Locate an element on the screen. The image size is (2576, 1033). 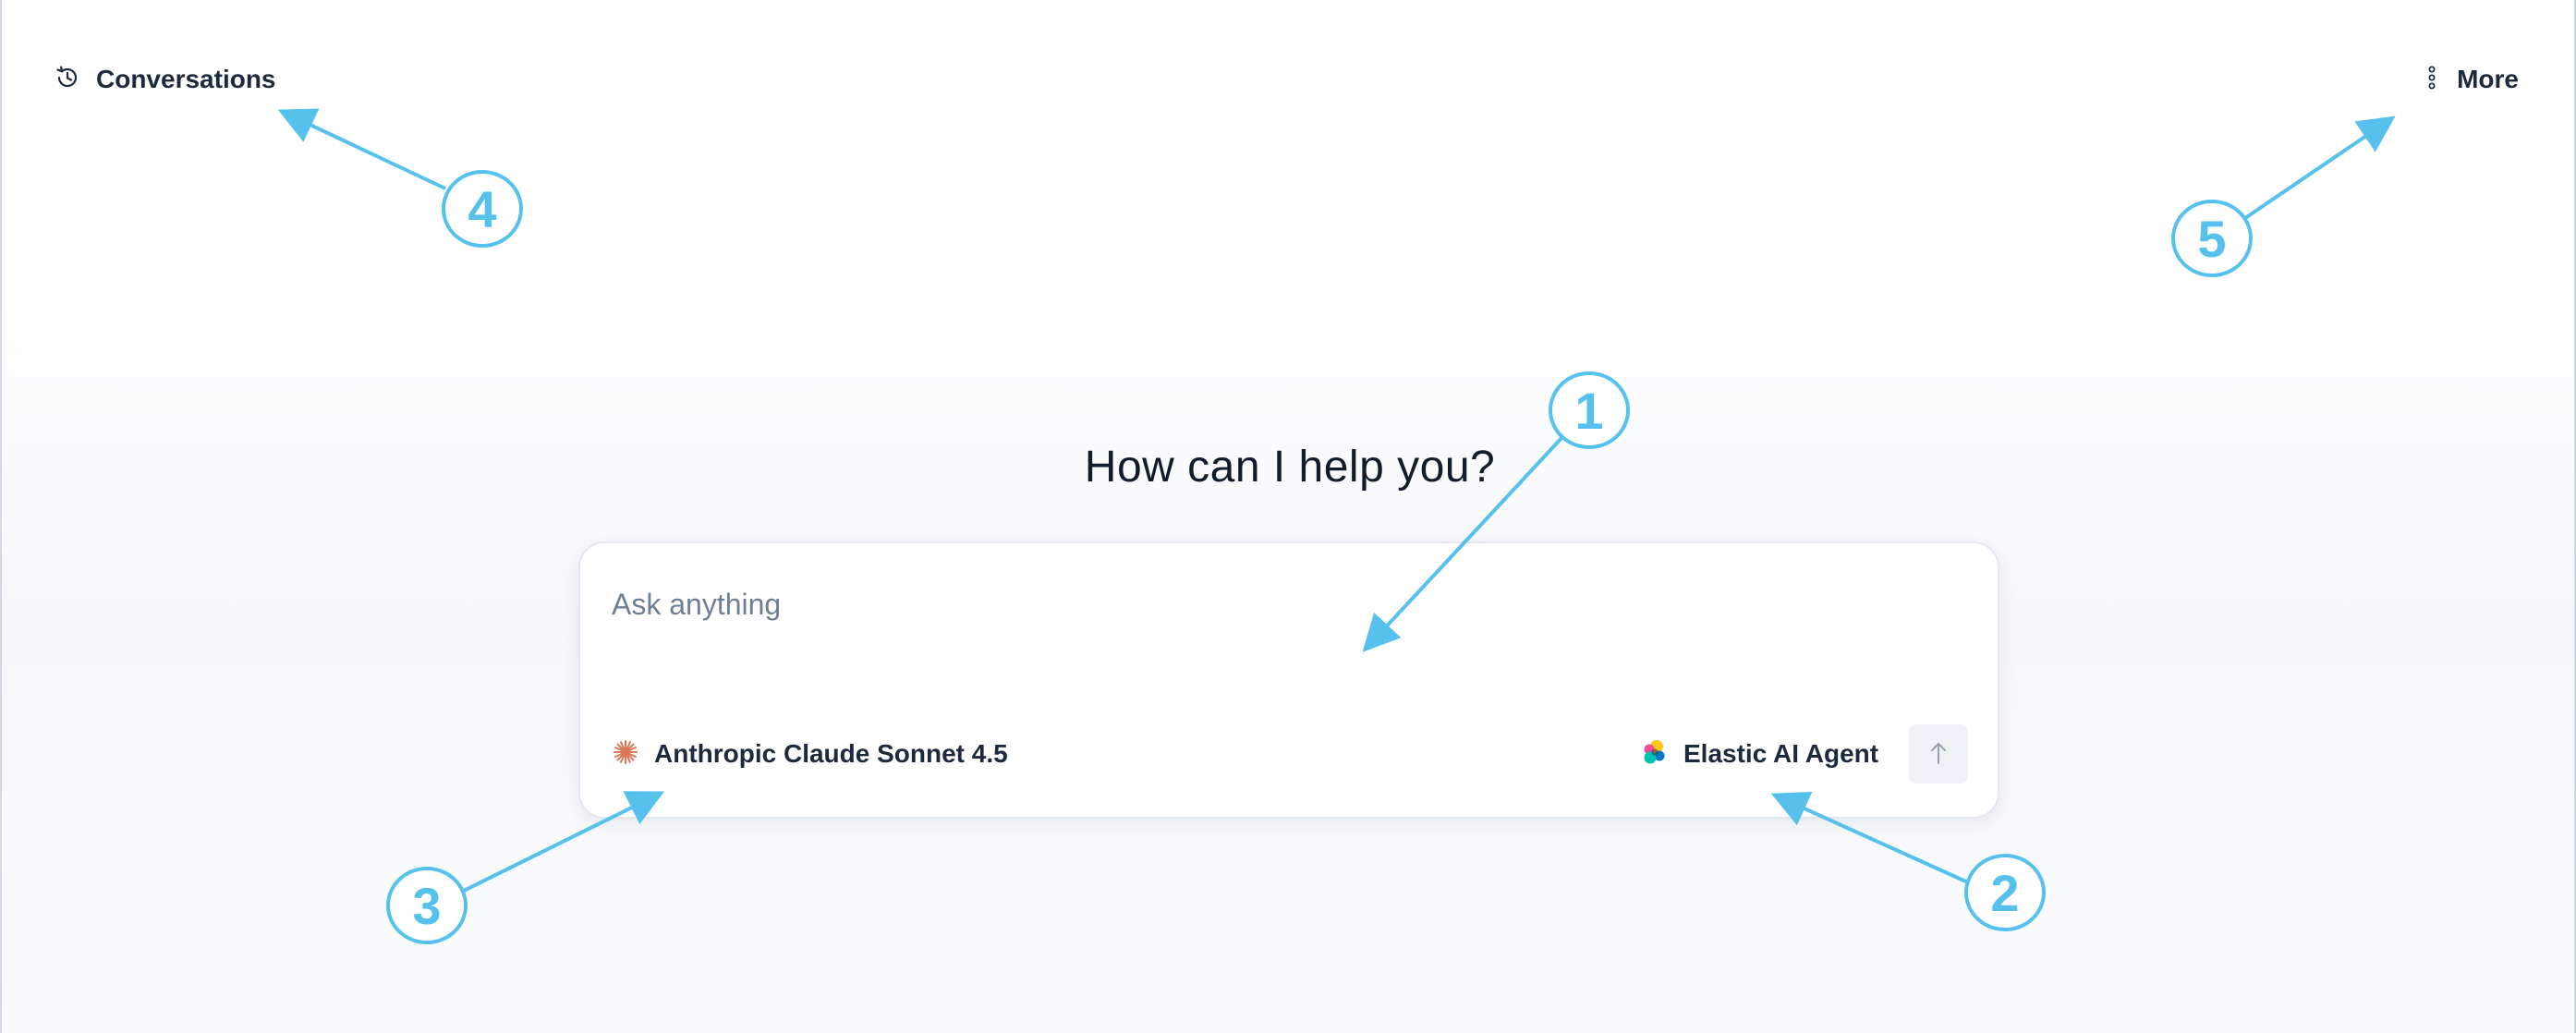
callout-number-2: 2 is located at coordinates (2005, 893).